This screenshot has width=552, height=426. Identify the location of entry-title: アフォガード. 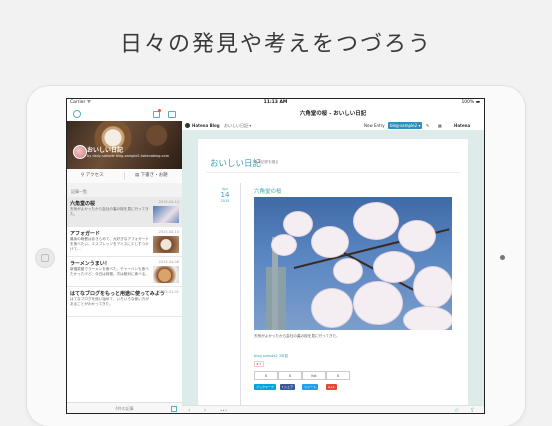
(85, 234).